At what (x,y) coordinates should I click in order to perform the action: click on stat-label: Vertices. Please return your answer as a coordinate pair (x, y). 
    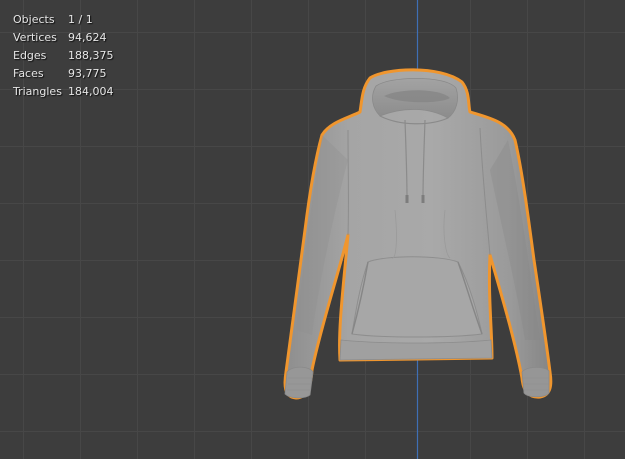
    Looking at the image, I should click on (35, 37).